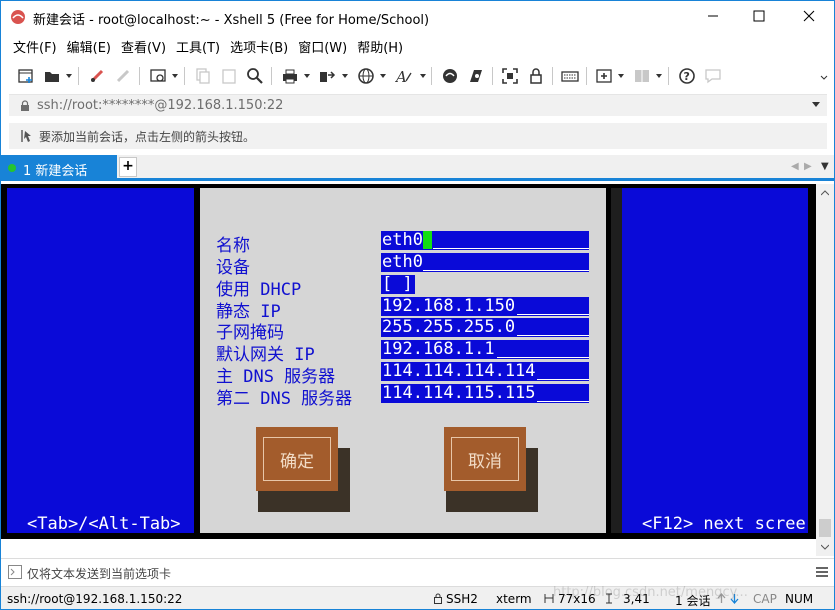 This screenshot has width=835, height=610. What do you see at coordinates (816, 105) in the screenshot?
I see `address-dropdown-icon` at bounding box center [816, 105].